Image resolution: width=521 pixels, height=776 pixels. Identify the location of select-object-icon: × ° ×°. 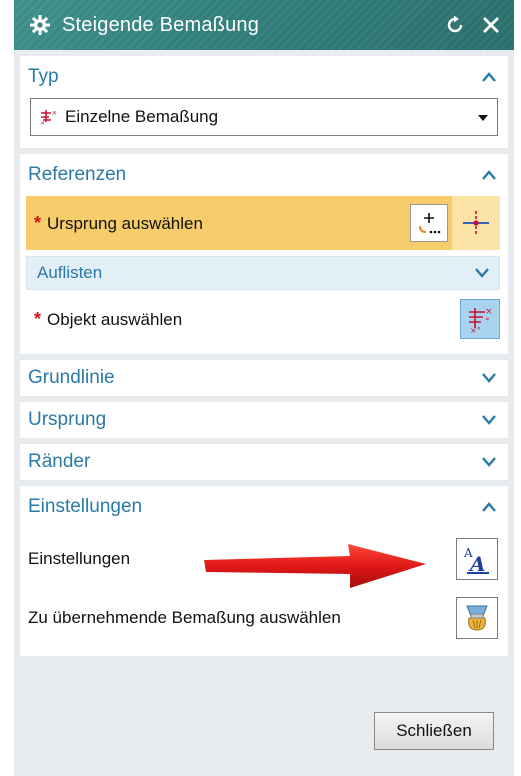
(480, 319).